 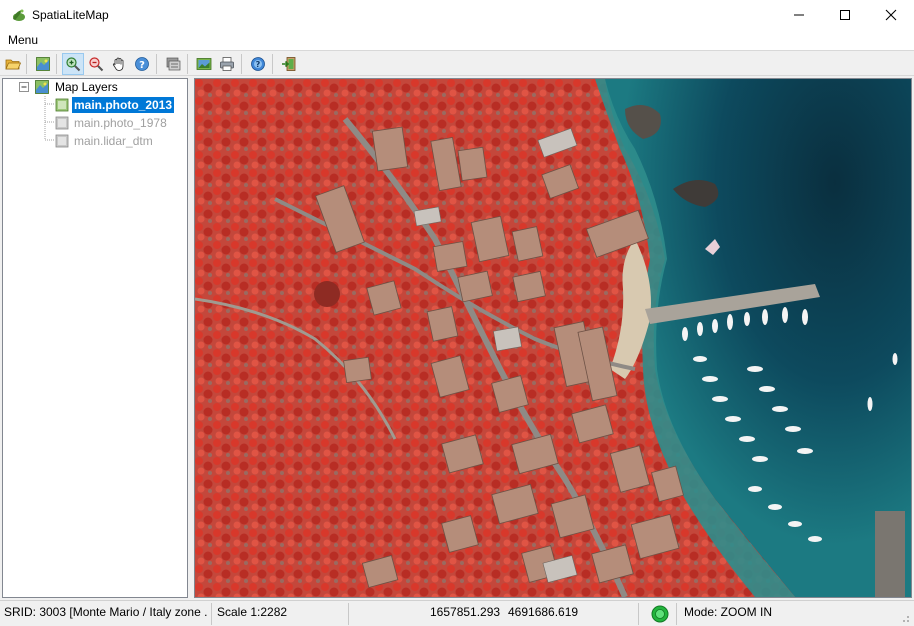 What do you see at coordinates (120, 123) in the screenshot?
I see `layer-label: main.photo_1978` at bounding box center [120, 123].